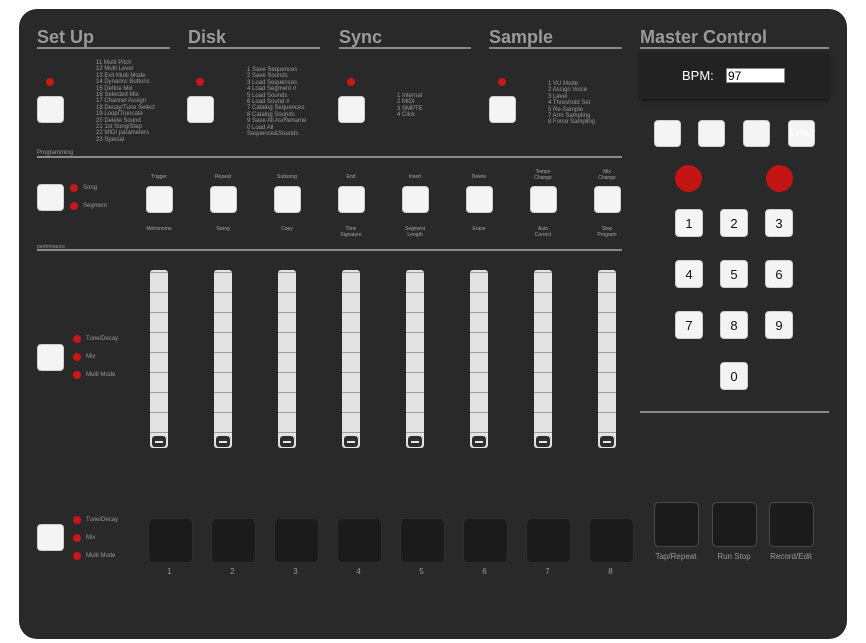  I want to click on pad-mode-button, so click(50, 537).